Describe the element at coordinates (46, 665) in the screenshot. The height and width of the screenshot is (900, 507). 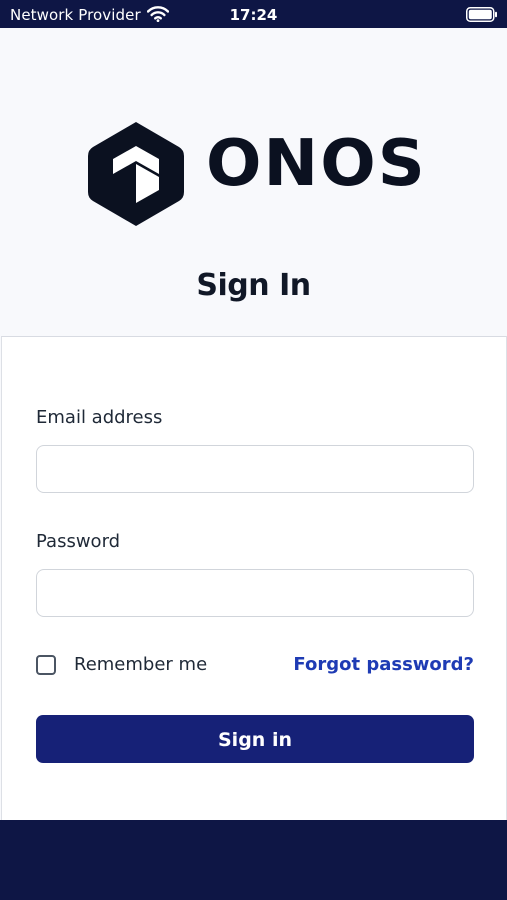
I see `remember-me-checkbox` at that location.